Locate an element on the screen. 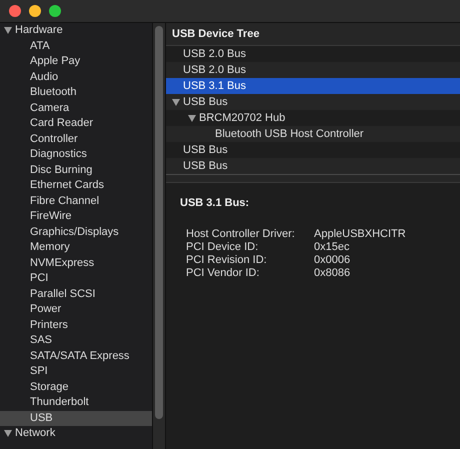 The height and width of the screenshot is (449, 460). property-value: 0x15ec is located at coordinates (332, 247).